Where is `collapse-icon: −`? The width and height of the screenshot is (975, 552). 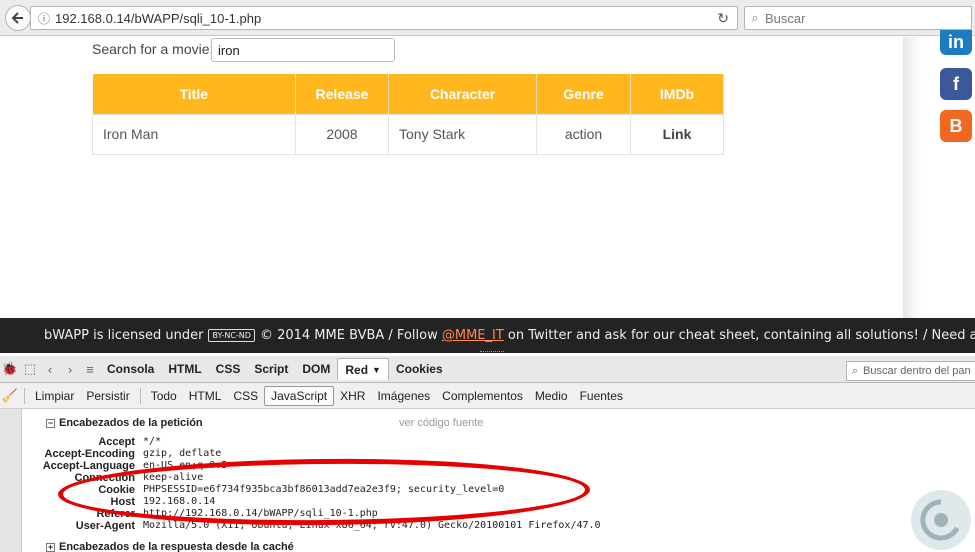
collapse-icon: − is located at coordinates (50, 423).